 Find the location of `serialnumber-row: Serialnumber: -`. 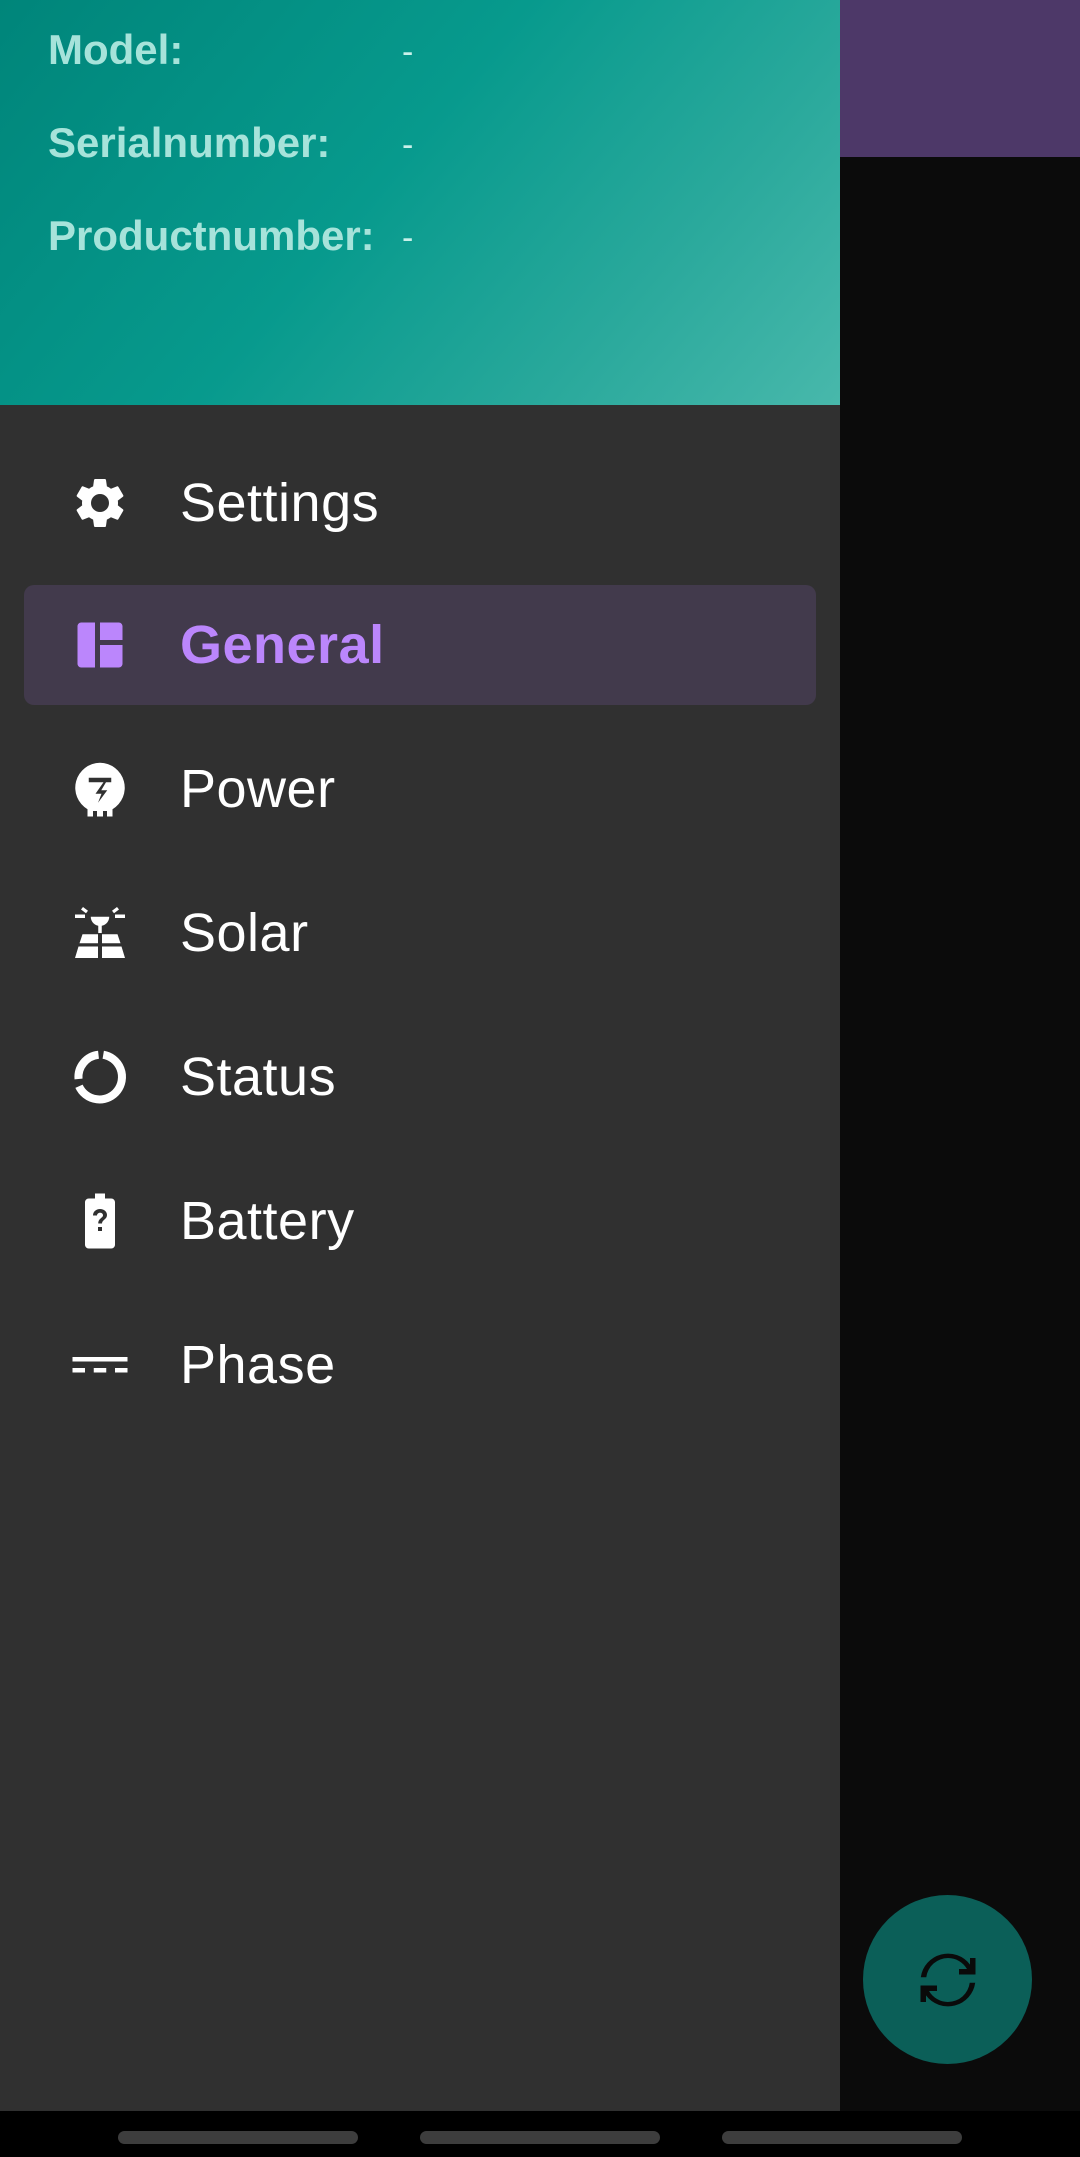

serialnumber-row: Serialnumber: - is located at coordinates (230, 143).